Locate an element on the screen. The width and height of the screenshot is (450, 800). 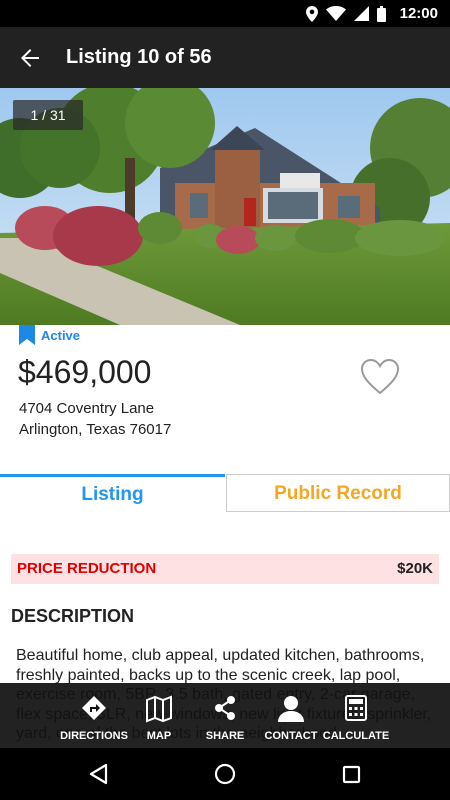
contact-button: CONTACT is located at coordinates (291, 715).